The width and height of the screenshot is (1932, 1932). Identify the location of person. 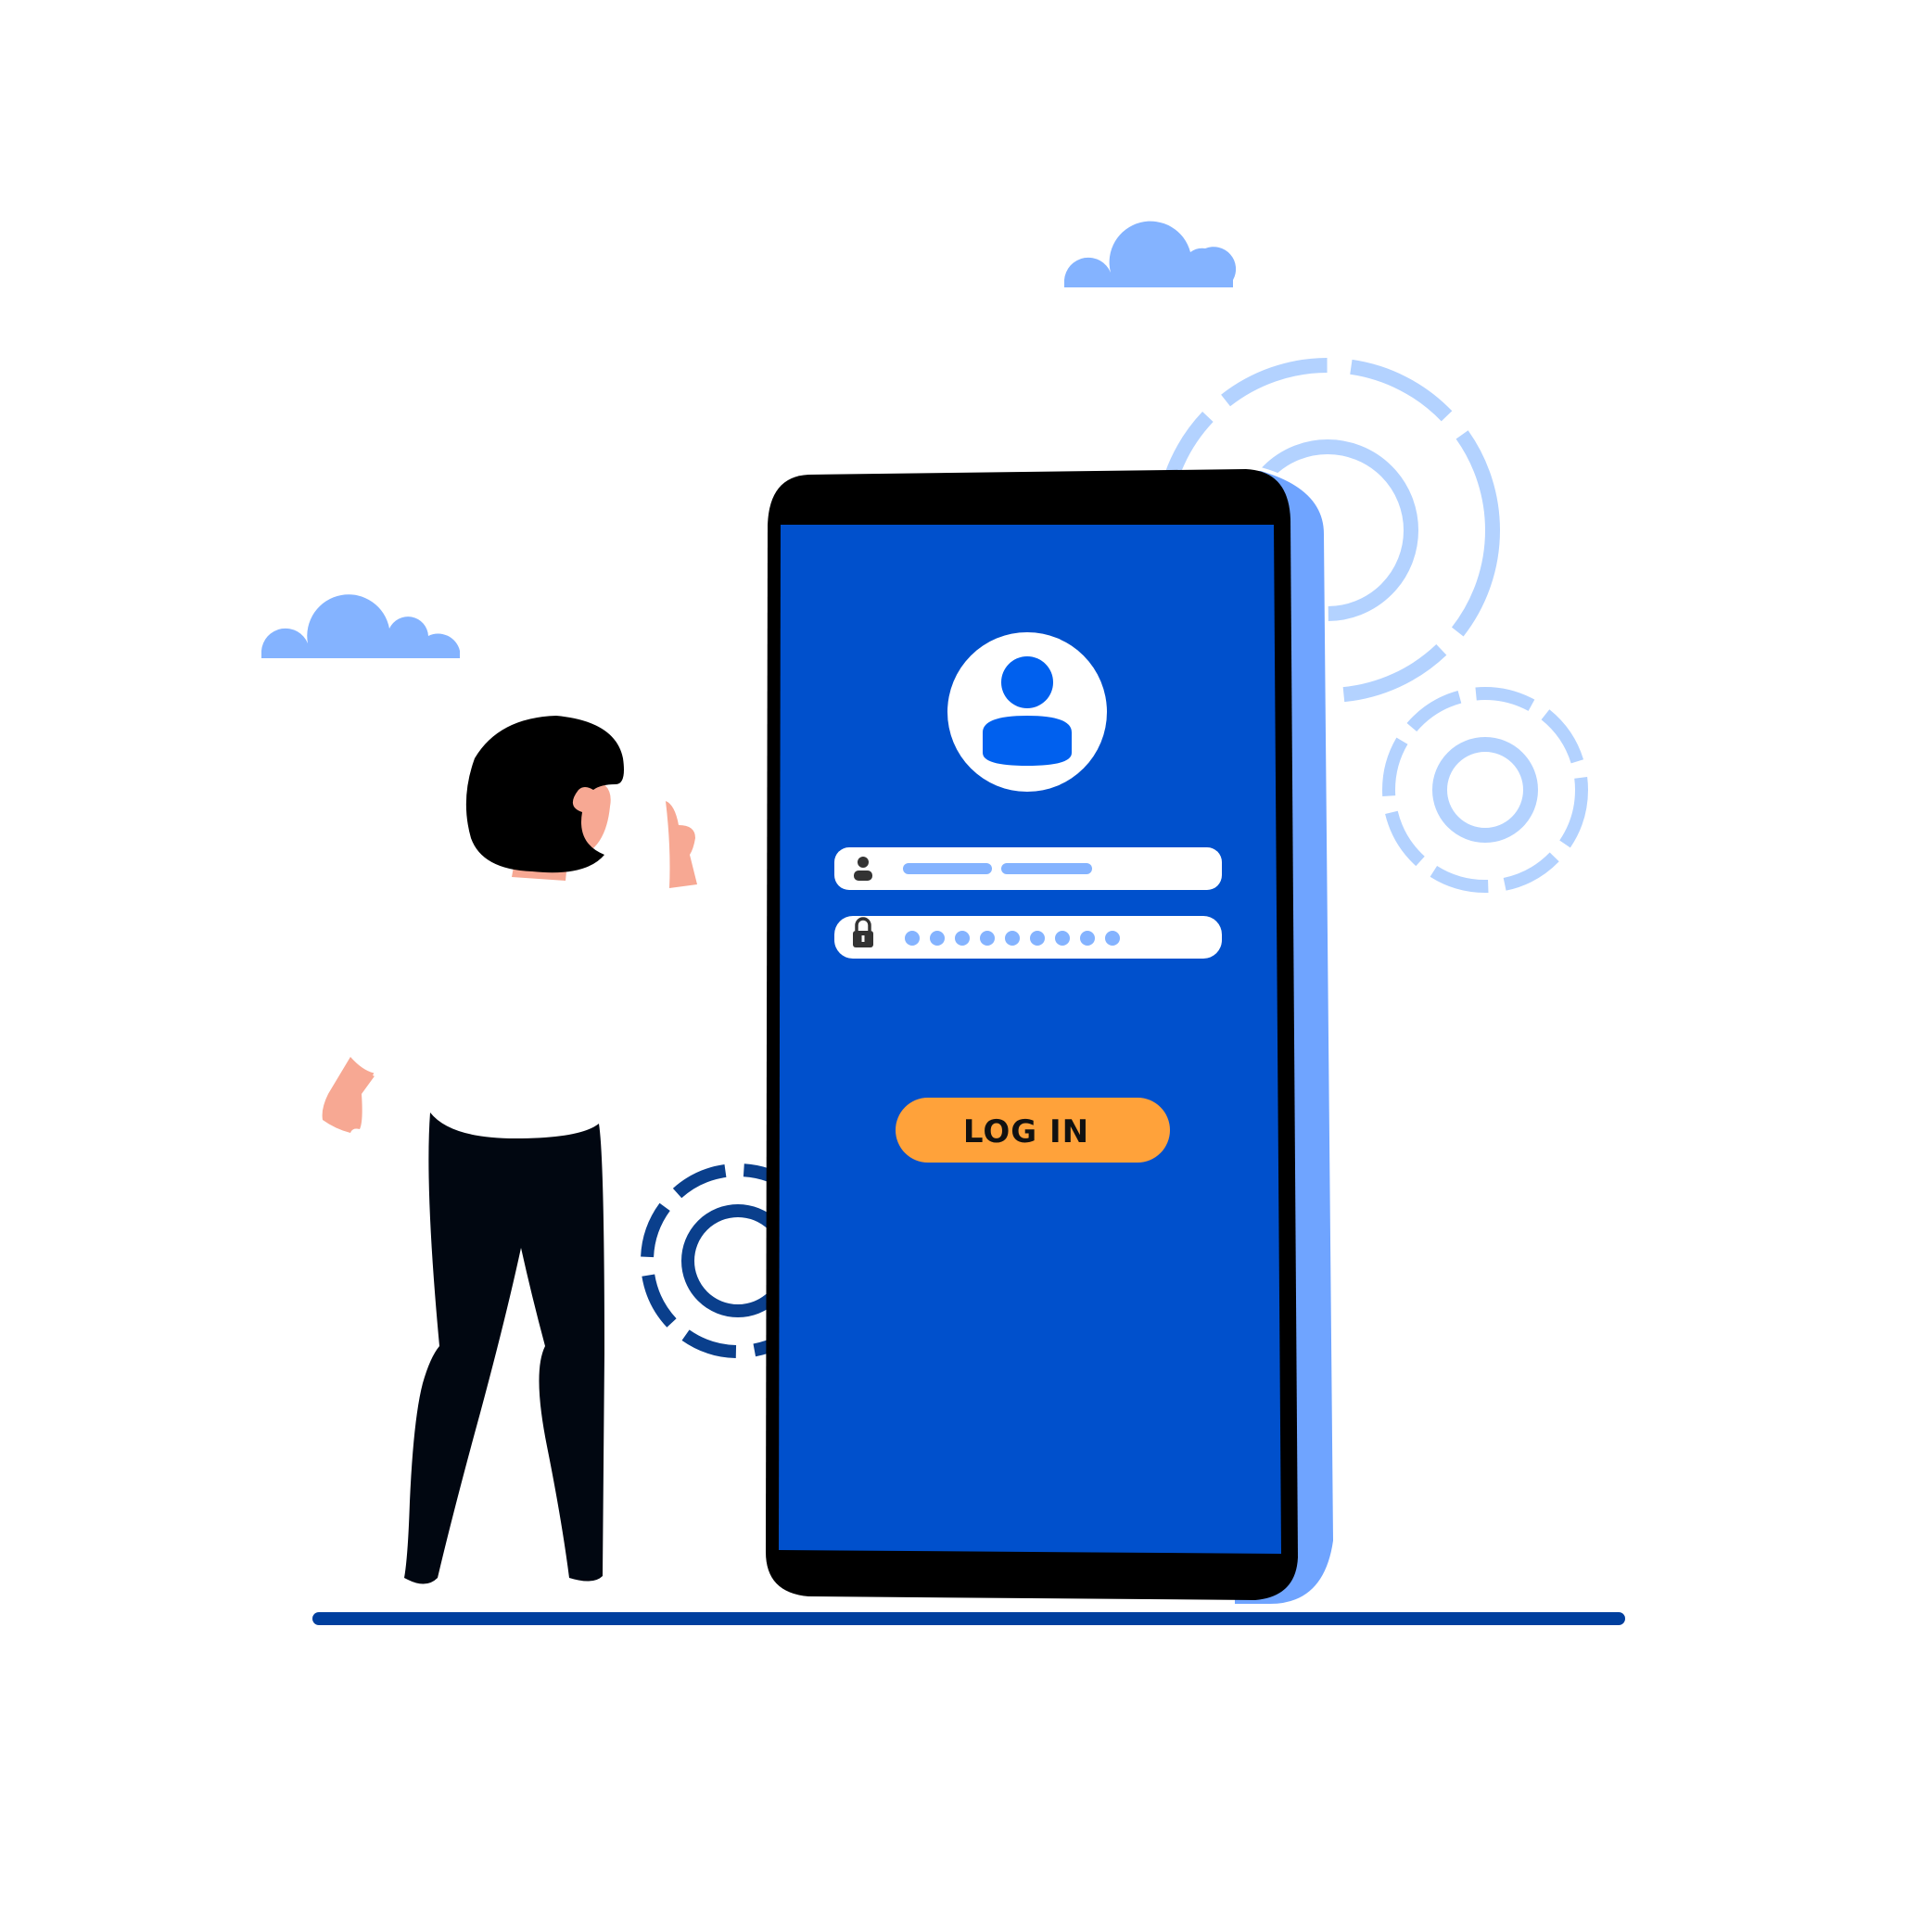
(509, 1150).